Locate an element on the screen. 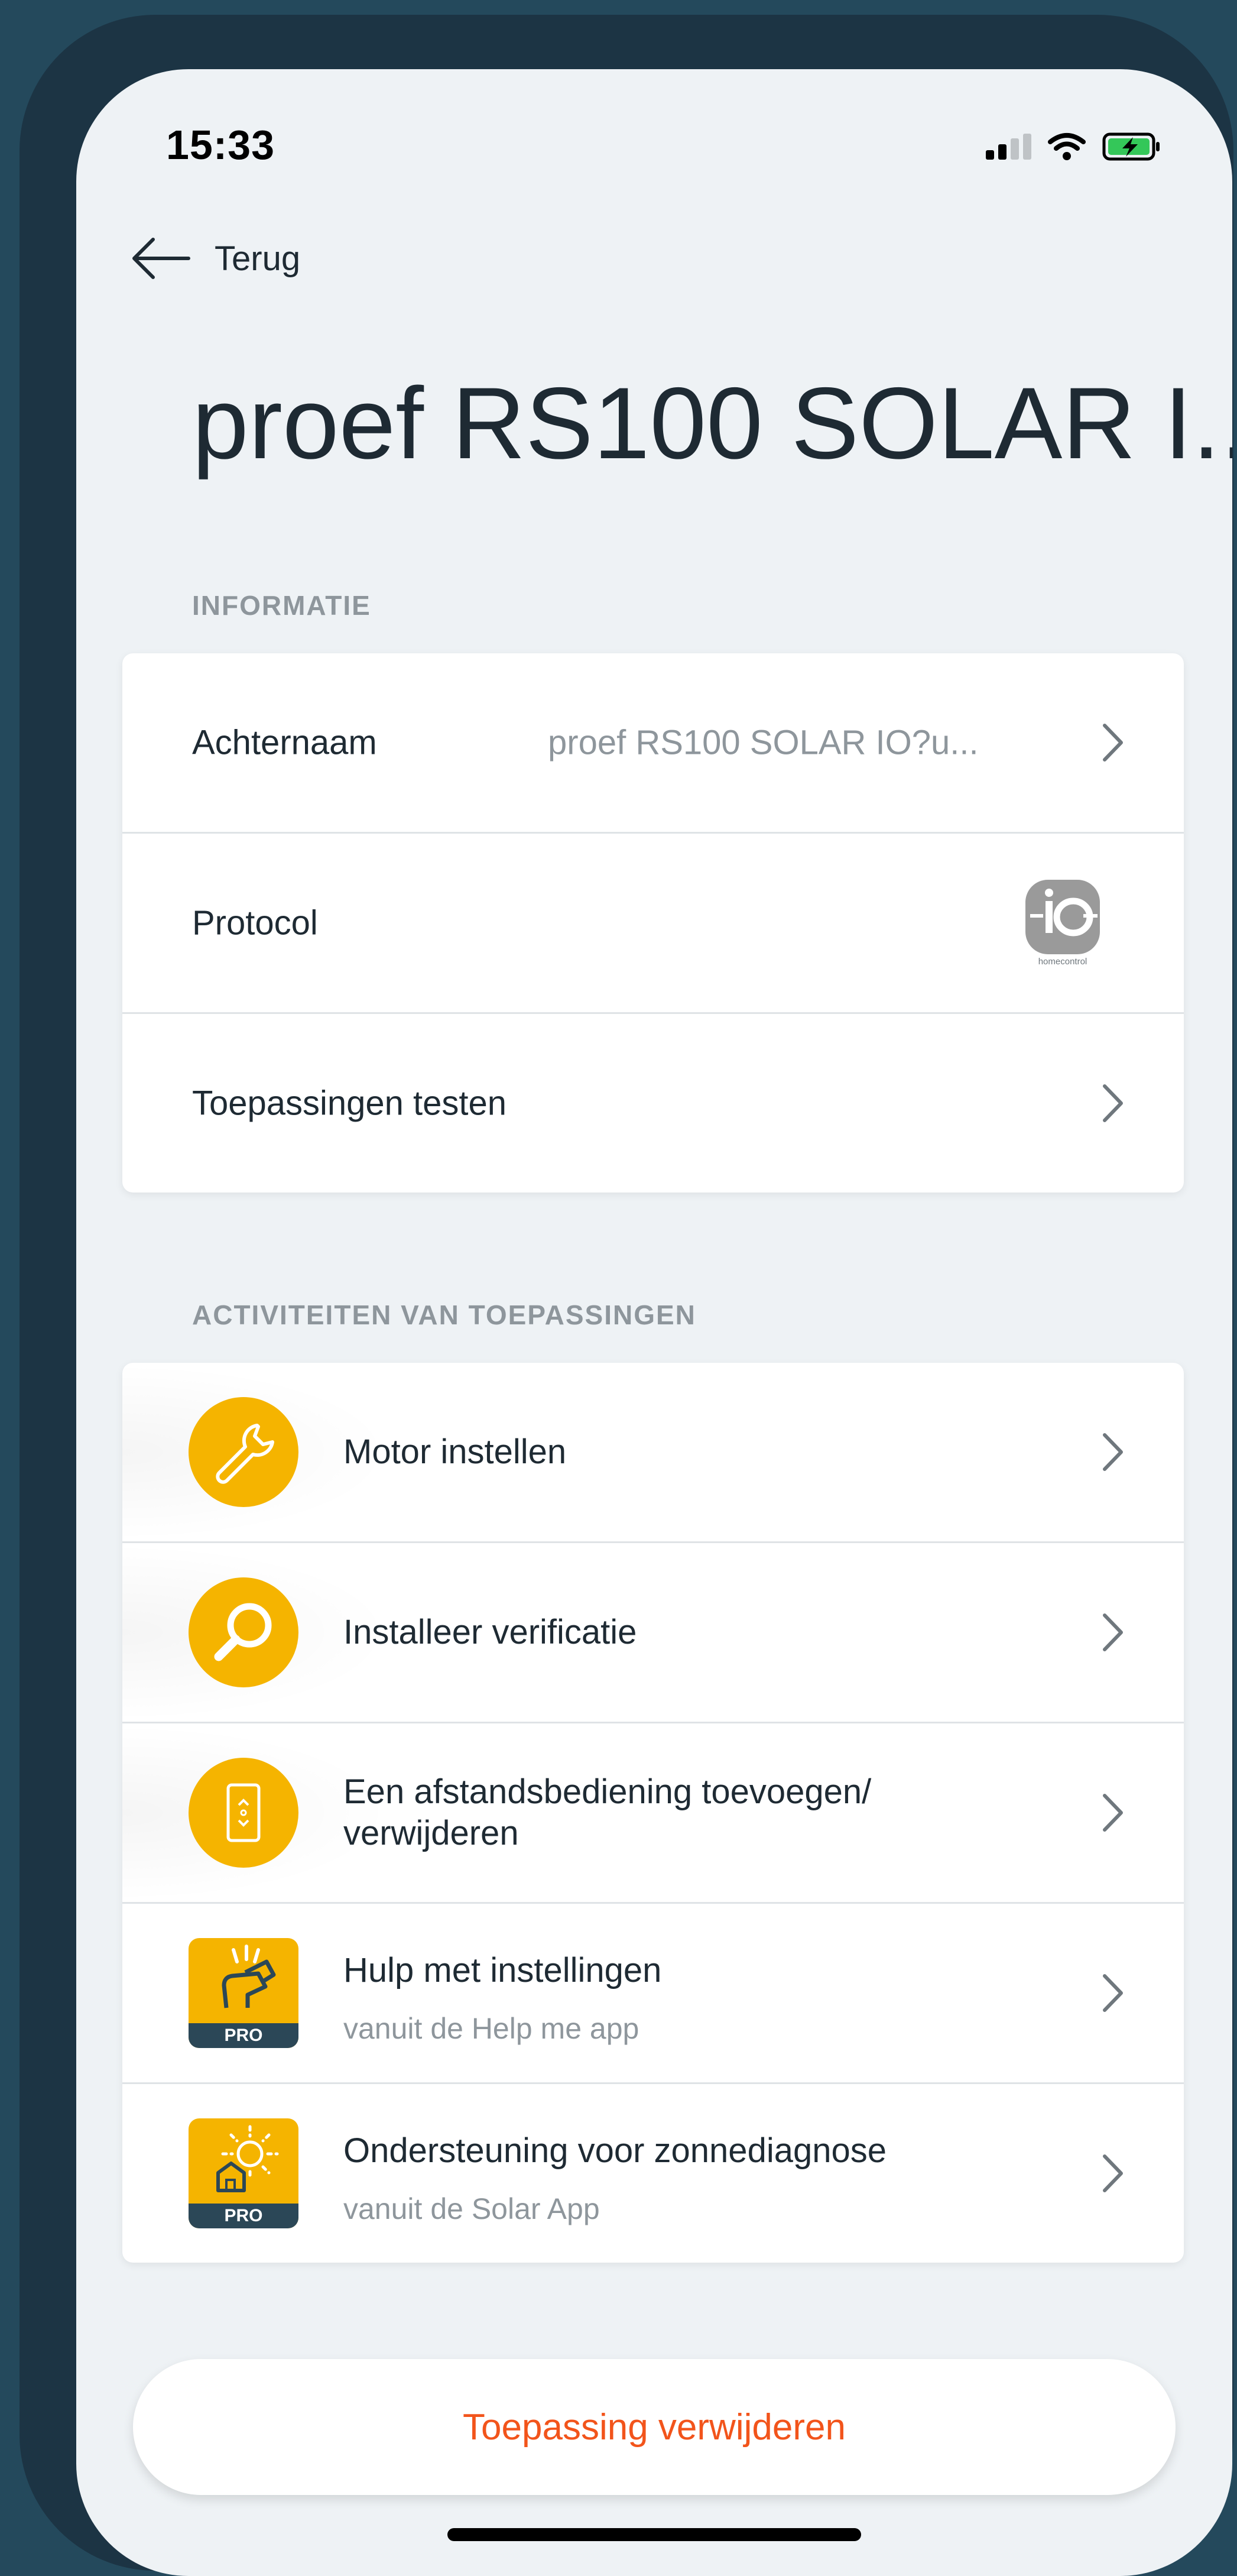 The image size is (1237, 2576). status-time: 15:33 is located at coordinates (220, 145).